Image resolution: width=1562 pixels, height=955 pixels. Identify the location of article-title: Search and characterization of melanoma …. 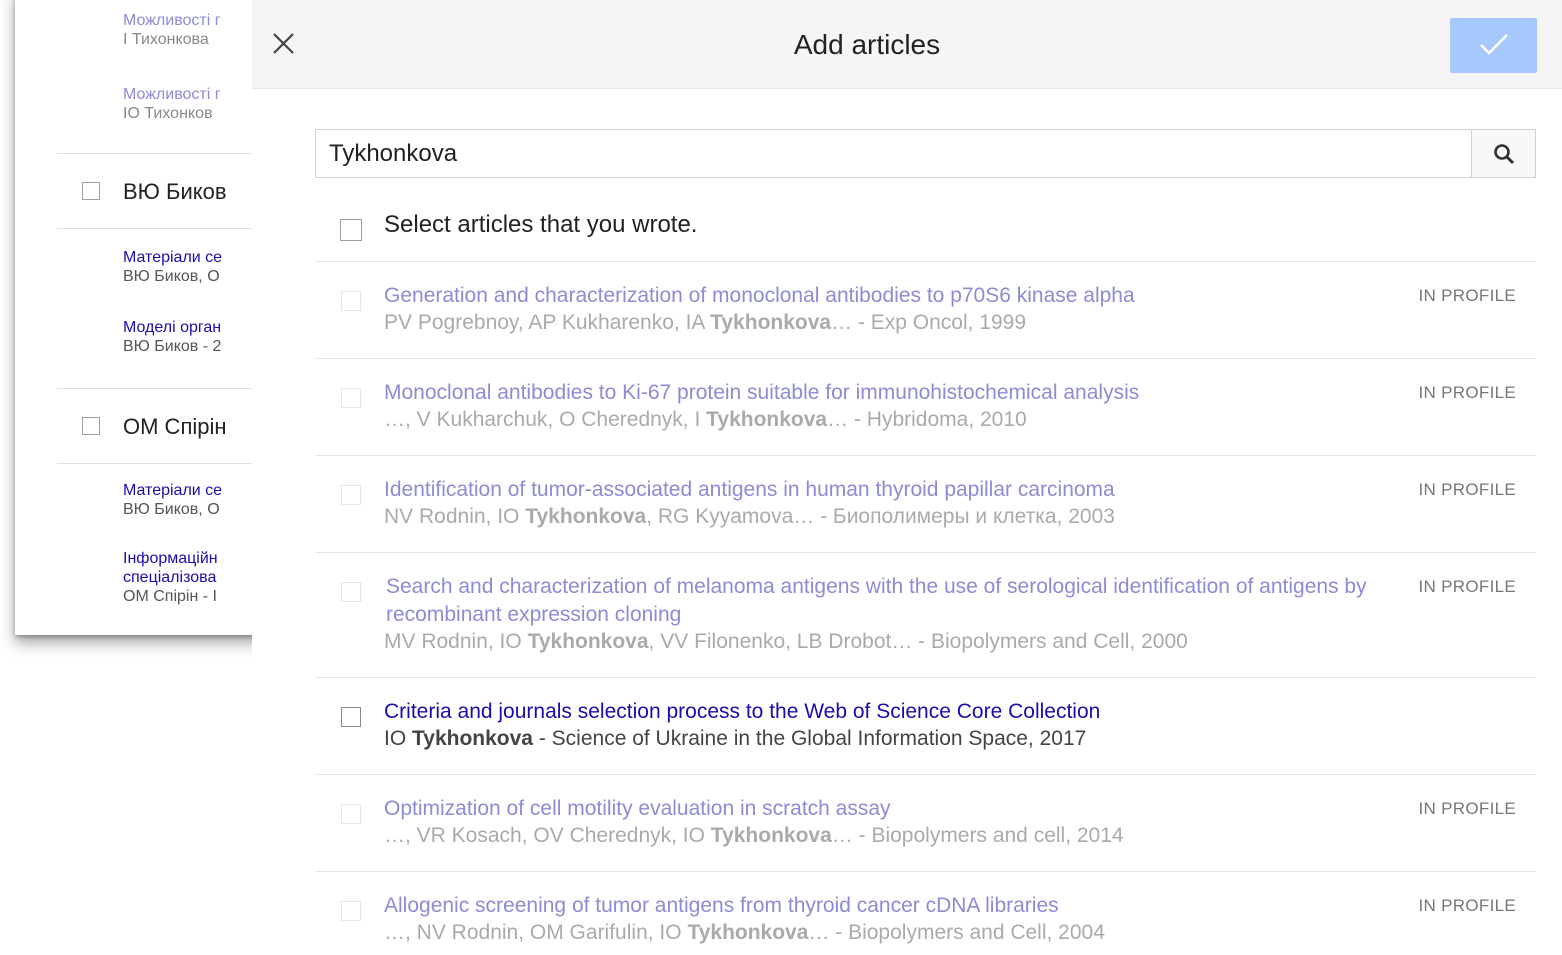
(886, 601).